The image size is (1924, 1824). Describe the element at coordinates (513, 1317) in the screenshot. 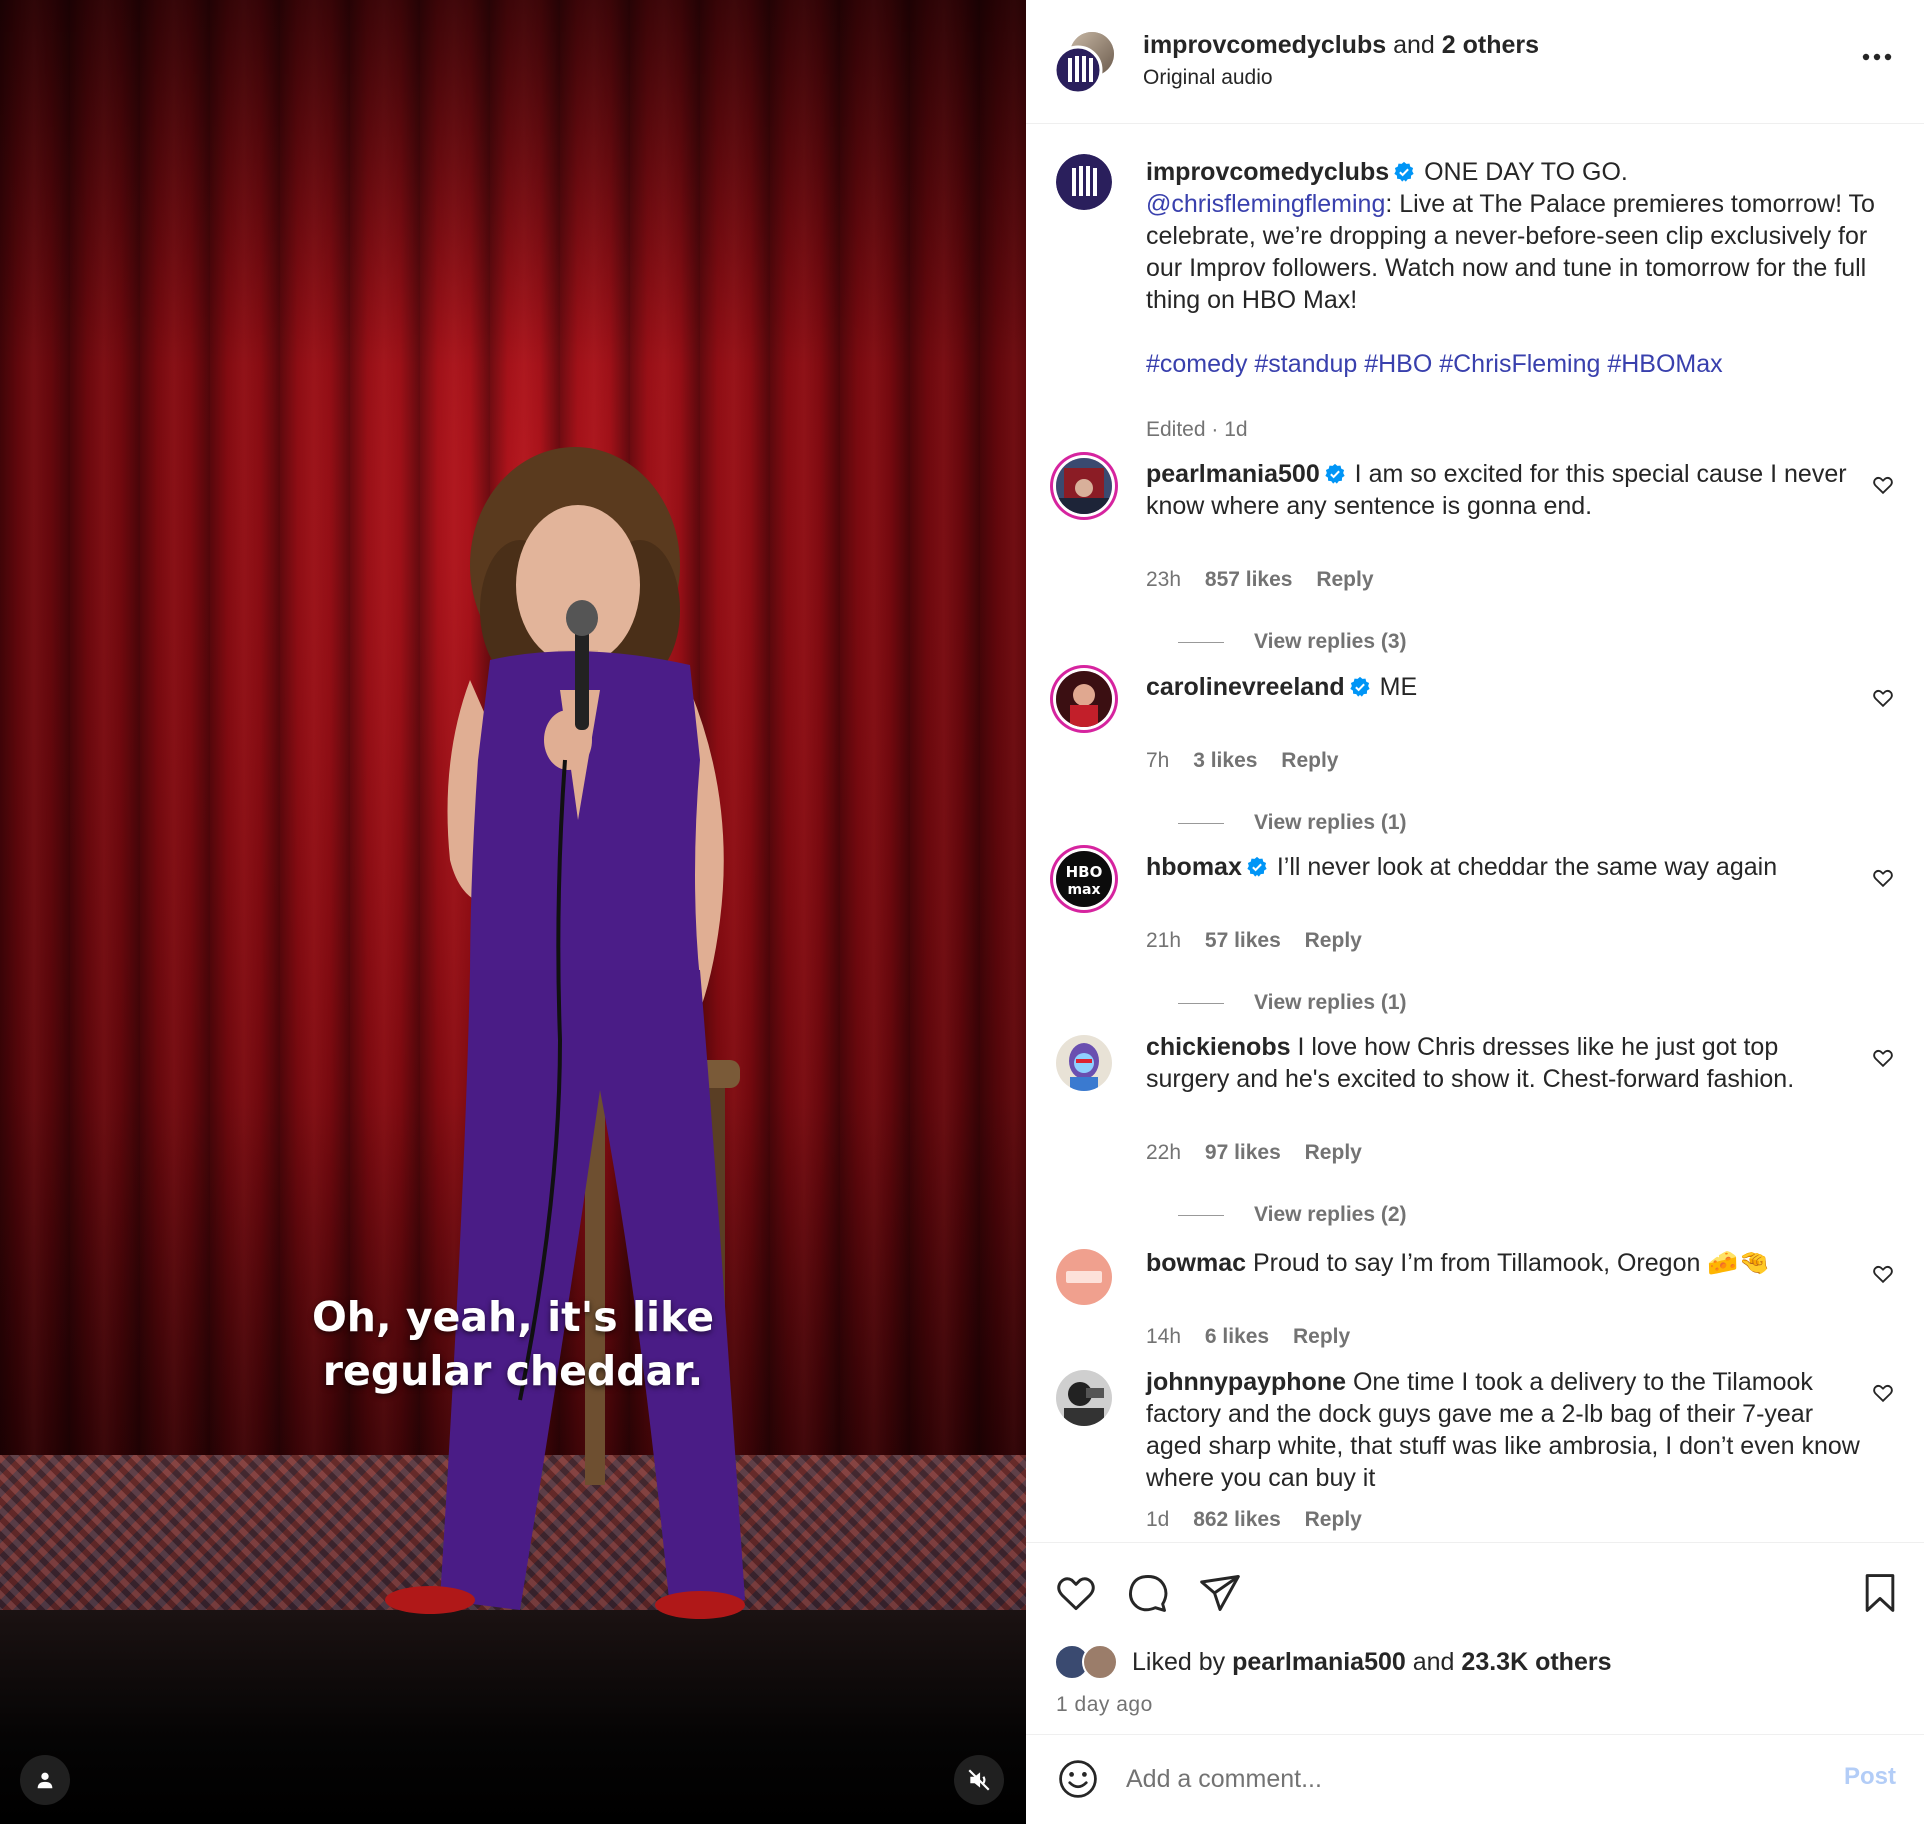

I see `subtitle-line-1: Oh, yeah, it's like` at that location.